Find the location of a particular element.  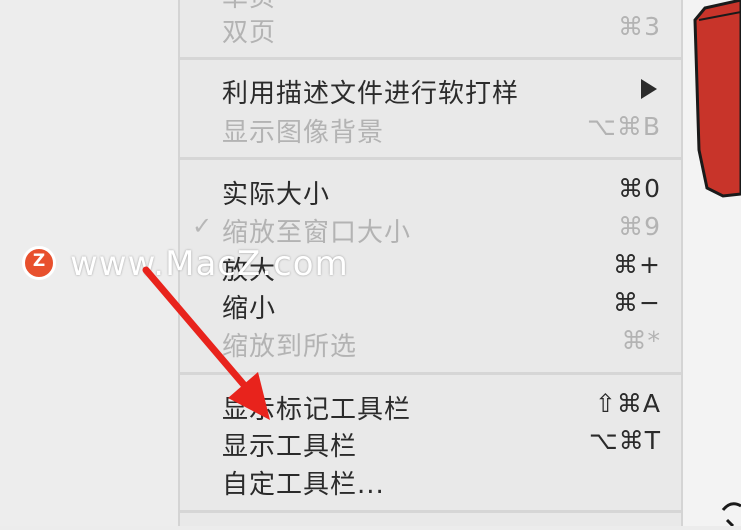

menu-item-shortcut: ⌘* is located at coordinates (641, 340).